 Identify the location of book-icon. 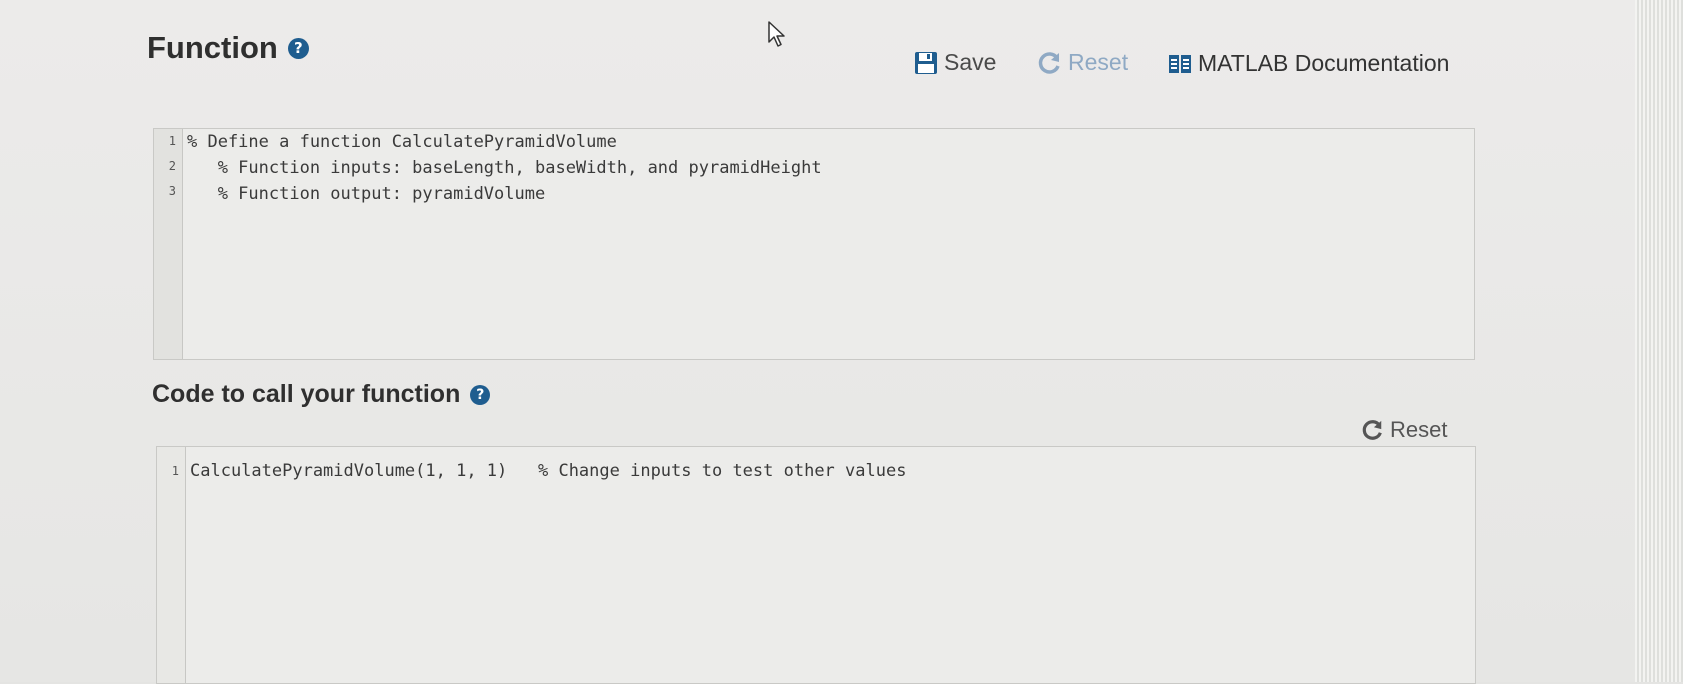
(1180, 64).